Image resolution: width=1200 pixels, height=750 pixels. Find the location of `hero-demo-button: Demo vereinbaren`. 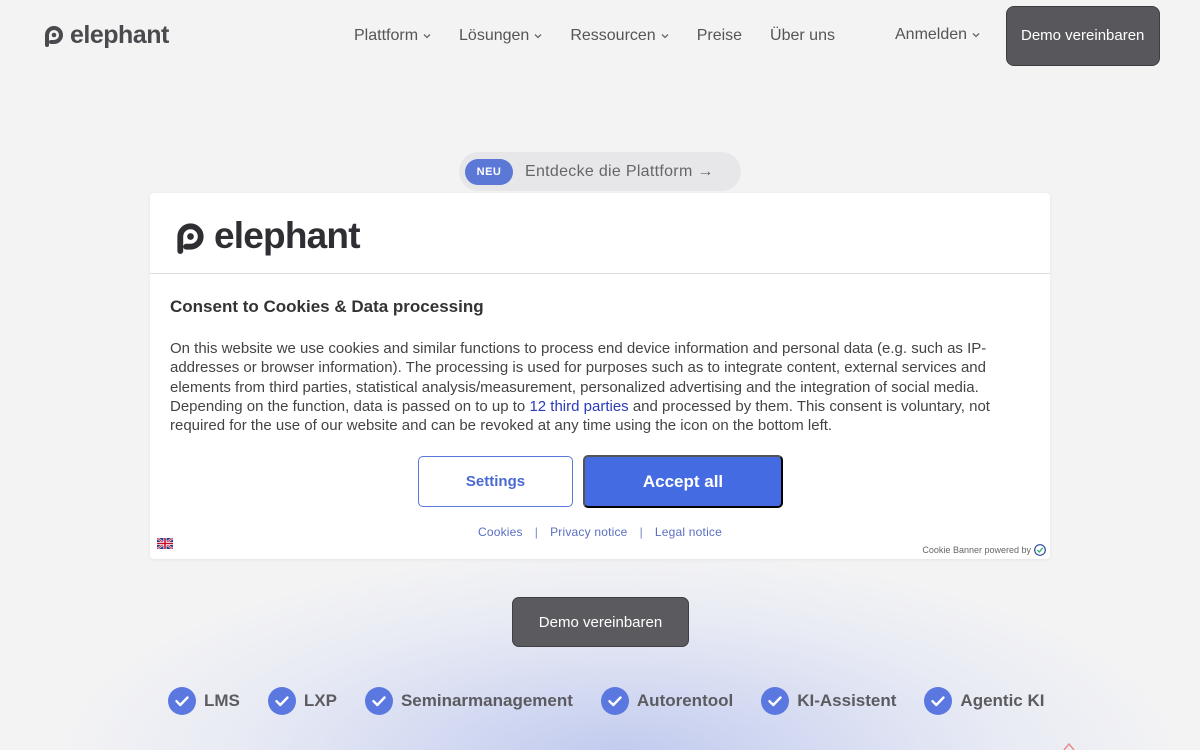

hero-demo-button: Demo vereinbaren is located at coordinates (600, 622).